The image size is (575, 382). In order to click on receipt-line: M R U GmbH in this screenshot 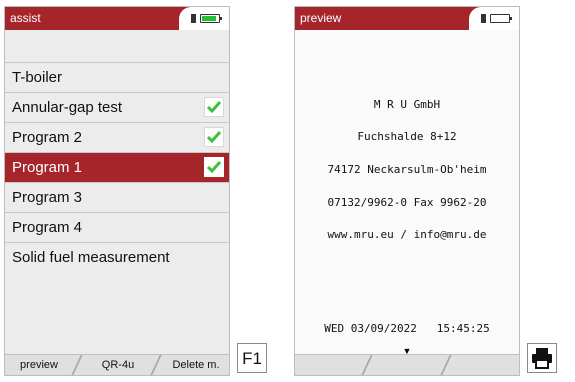, I will do `click(407, 104)`.